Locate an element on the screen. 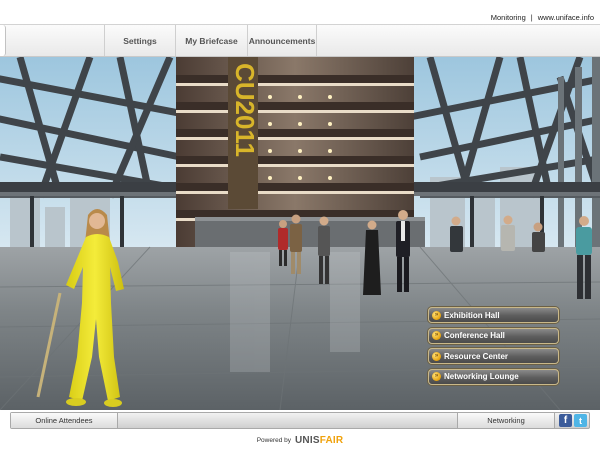  networking-lounge-button: » Networking Lounge is located at coordinates (493, 376).